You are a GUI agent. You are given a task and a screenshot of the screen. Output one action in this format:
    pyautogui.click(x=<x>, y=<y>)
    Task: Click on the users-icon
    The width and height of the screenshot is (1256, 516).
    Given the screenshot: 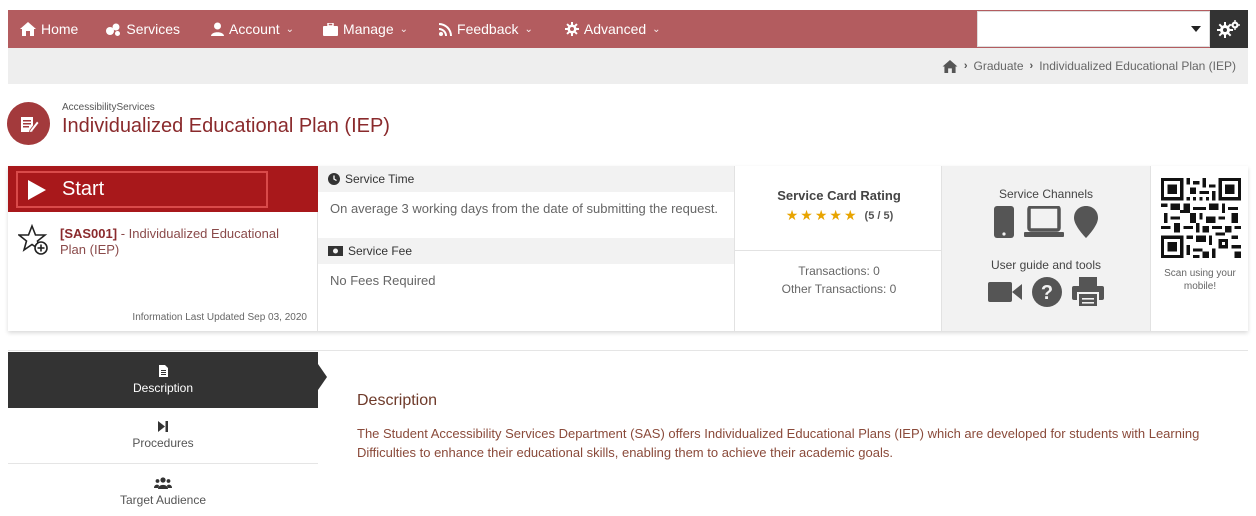 What is the action you would take?
    pyautogui.click(x=163, y=482)
    